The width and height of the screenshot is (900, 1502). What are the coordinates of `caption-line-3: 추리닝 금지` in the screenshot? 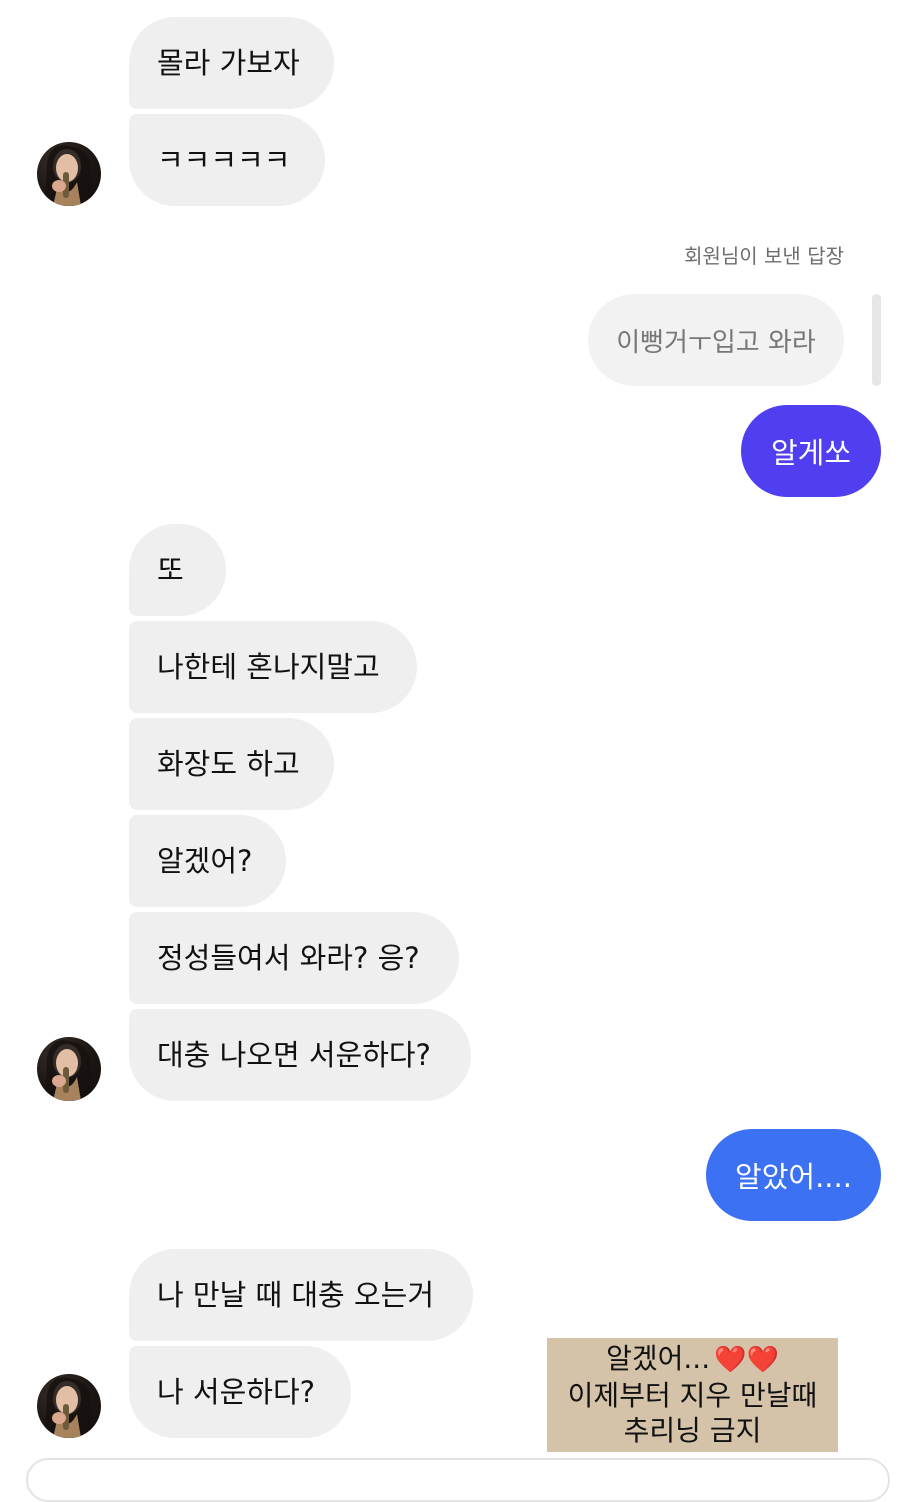 It's located at (692, 1430).